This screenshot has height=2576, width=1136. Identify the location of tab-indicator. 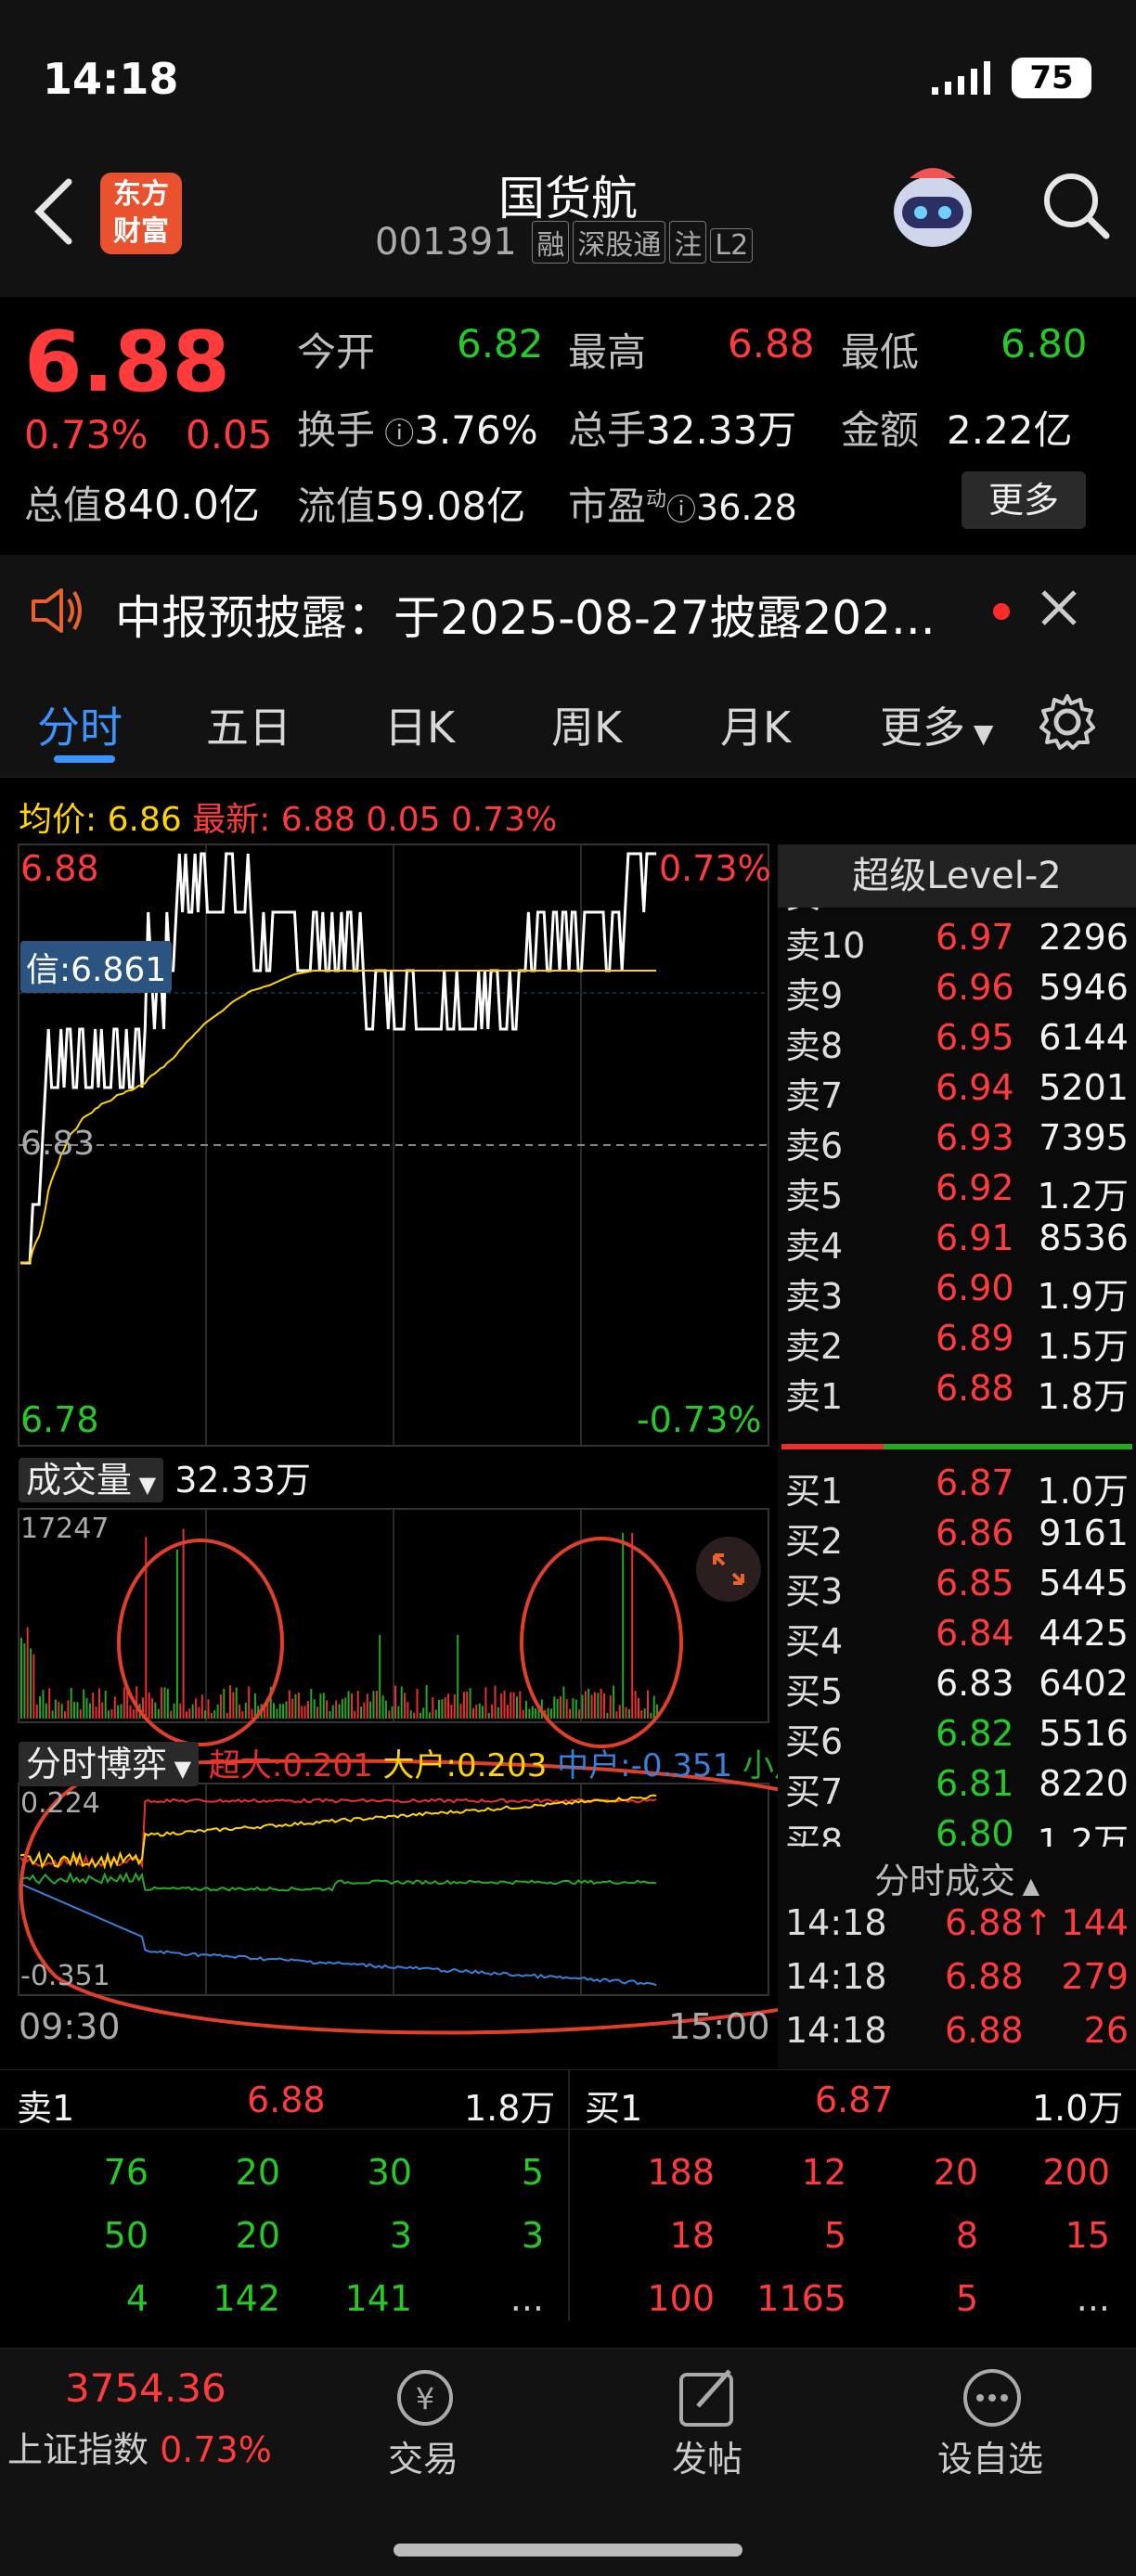
(84, 759).